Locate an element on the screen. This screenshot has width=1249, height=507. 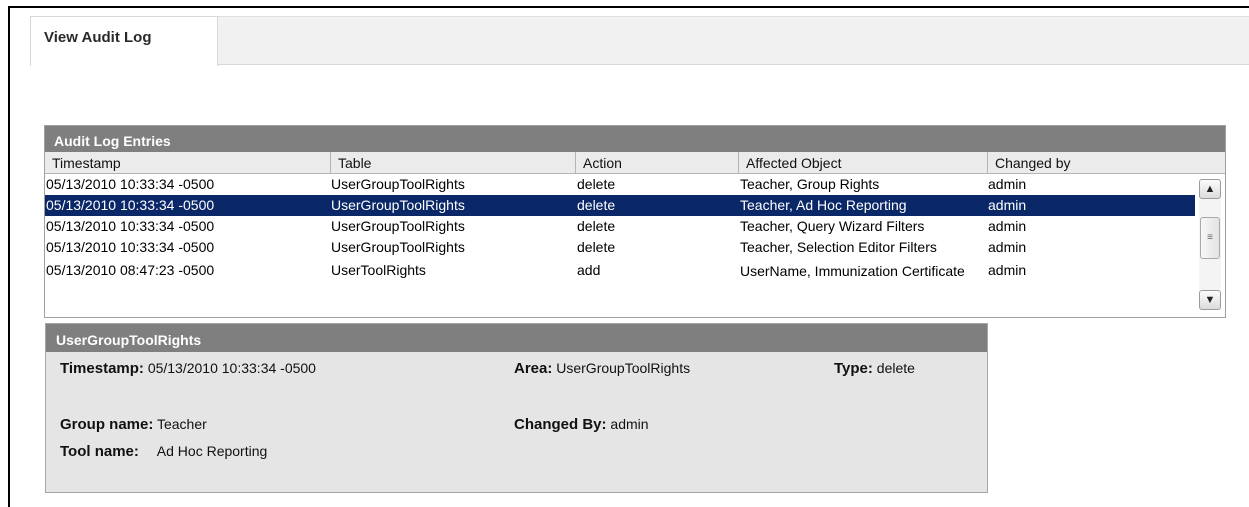
column-header-affected-object: Affected Object is located at coordinates (863, 162).